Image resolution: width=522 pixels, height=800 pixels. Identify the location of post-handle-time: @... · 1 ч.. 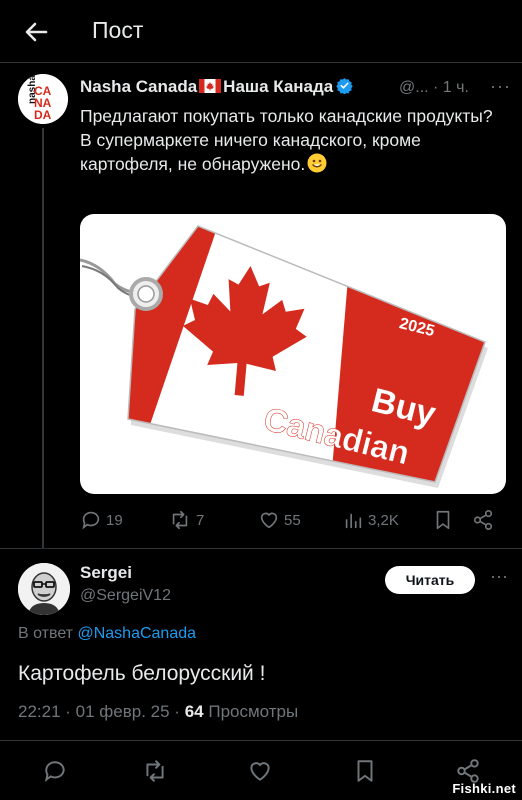
(434, 88).